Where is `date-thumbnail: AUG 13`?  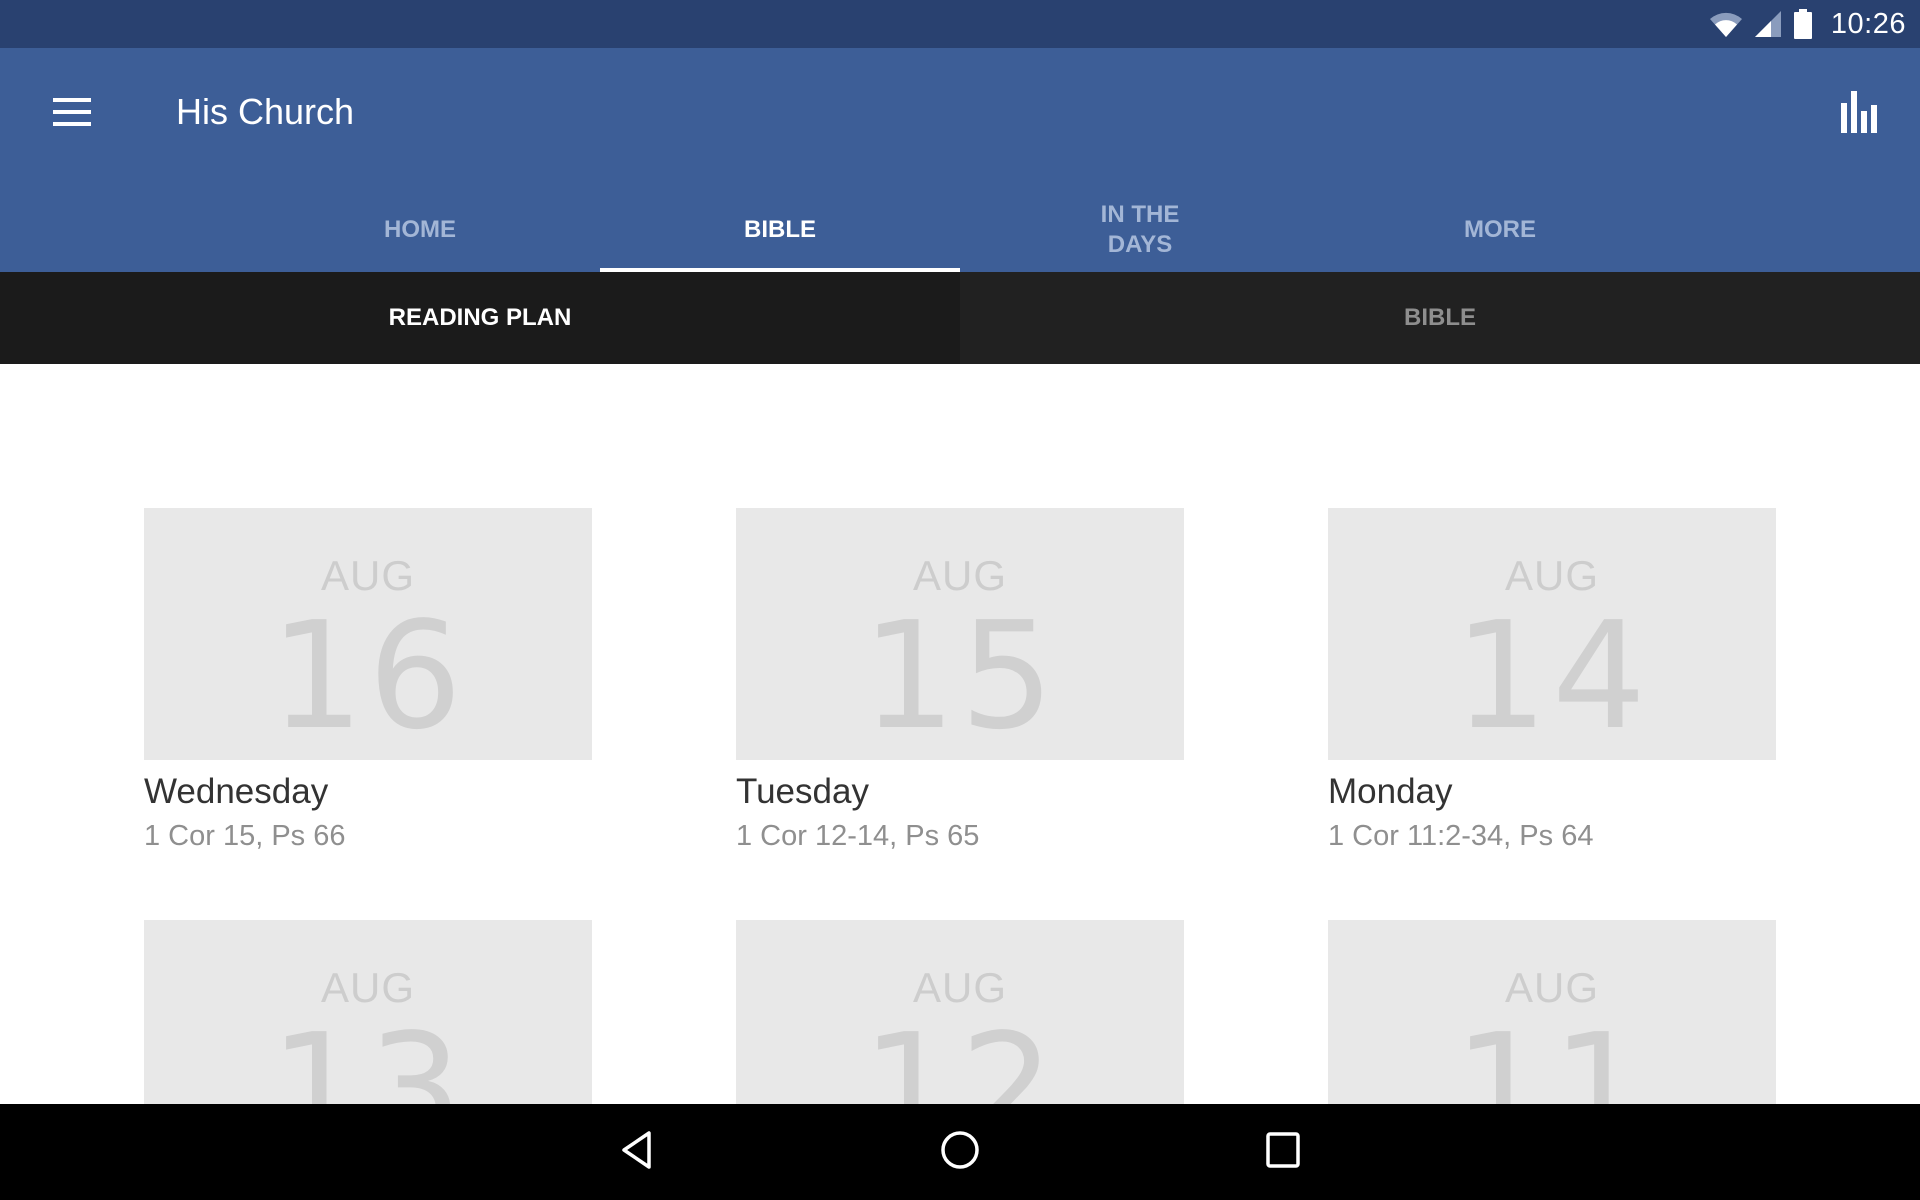
date-thumbnail: AUG 13 is located at coordinates (368, 1012).